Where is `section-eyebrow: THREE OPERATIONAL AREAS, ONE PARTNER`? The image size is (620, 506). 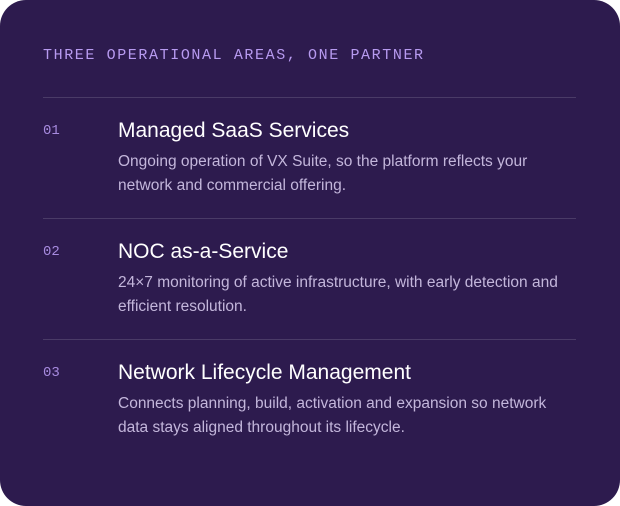 section-eyebrow: THREE OPERATIONAL AREAS, ONE PARTNER is located at coordinates (234, 55).